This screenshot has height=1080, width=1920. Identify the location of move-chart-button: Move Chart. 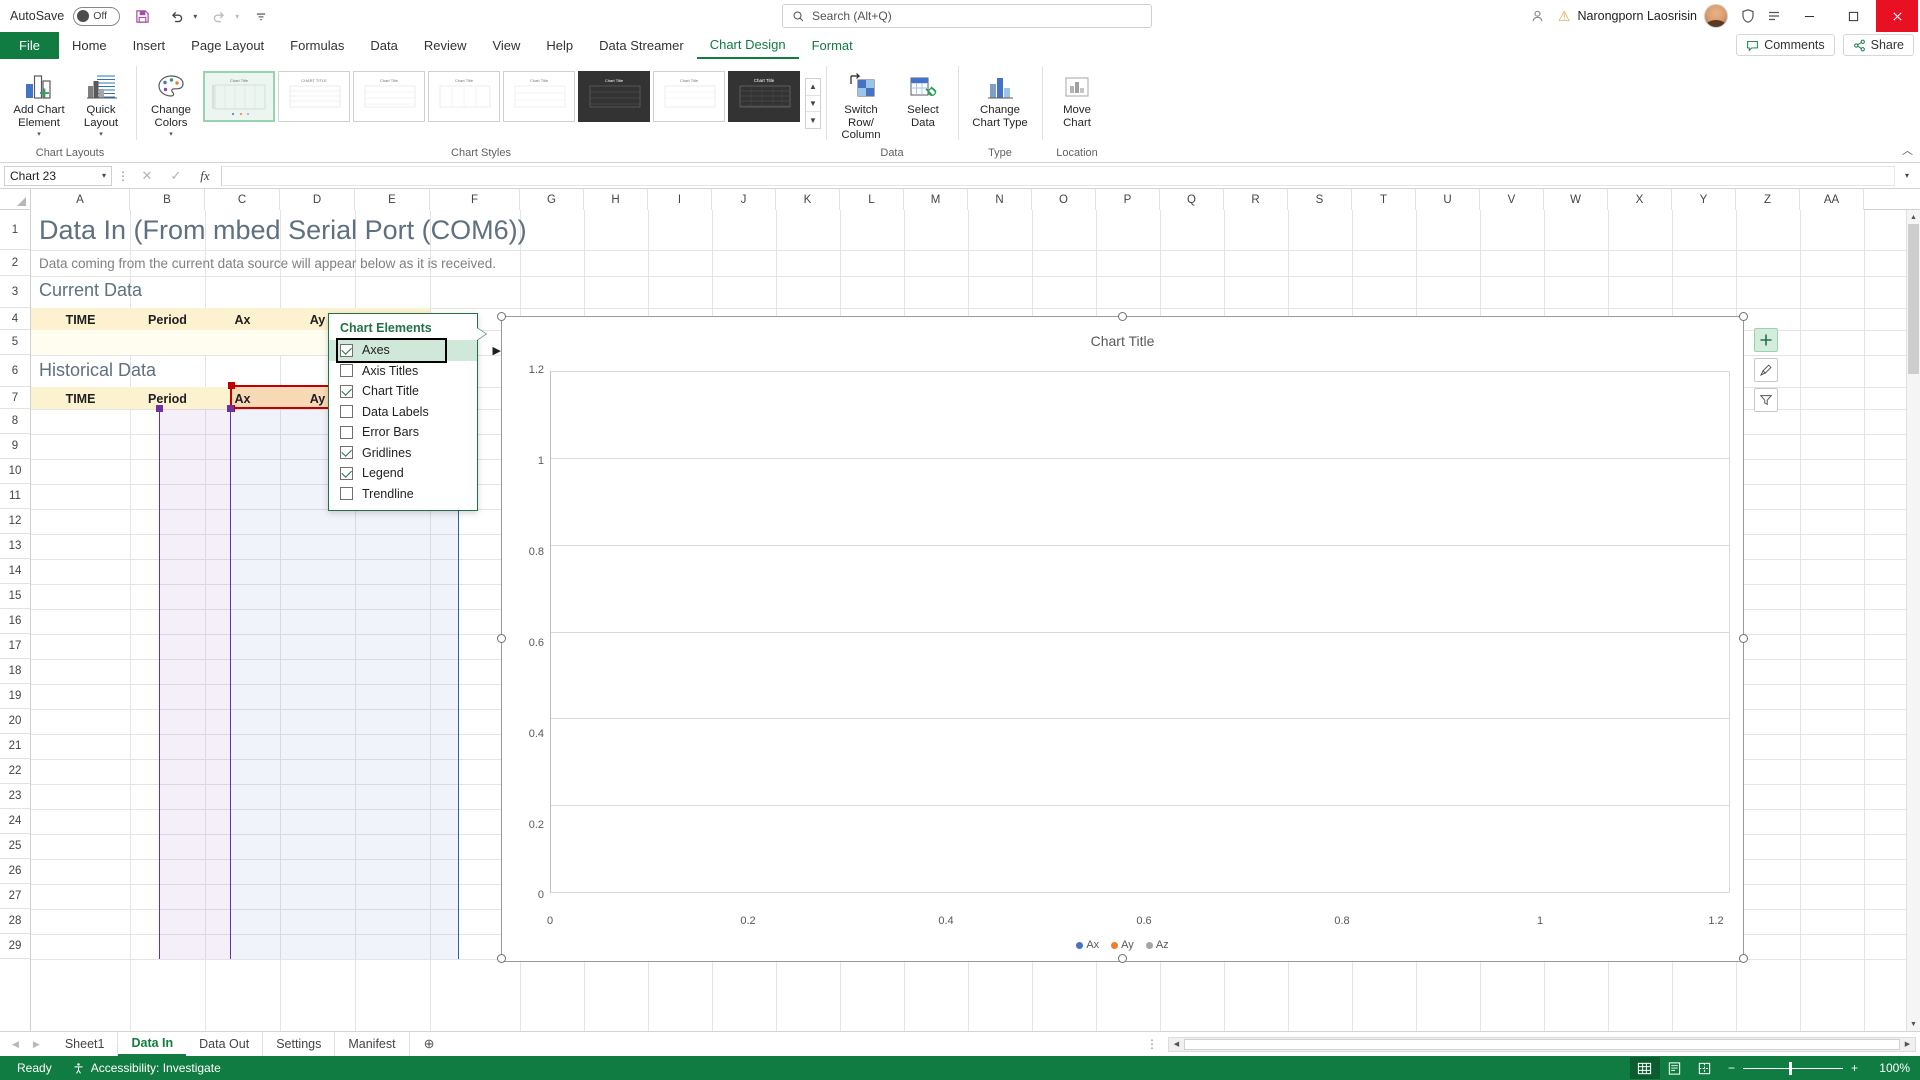
(1077, 96).